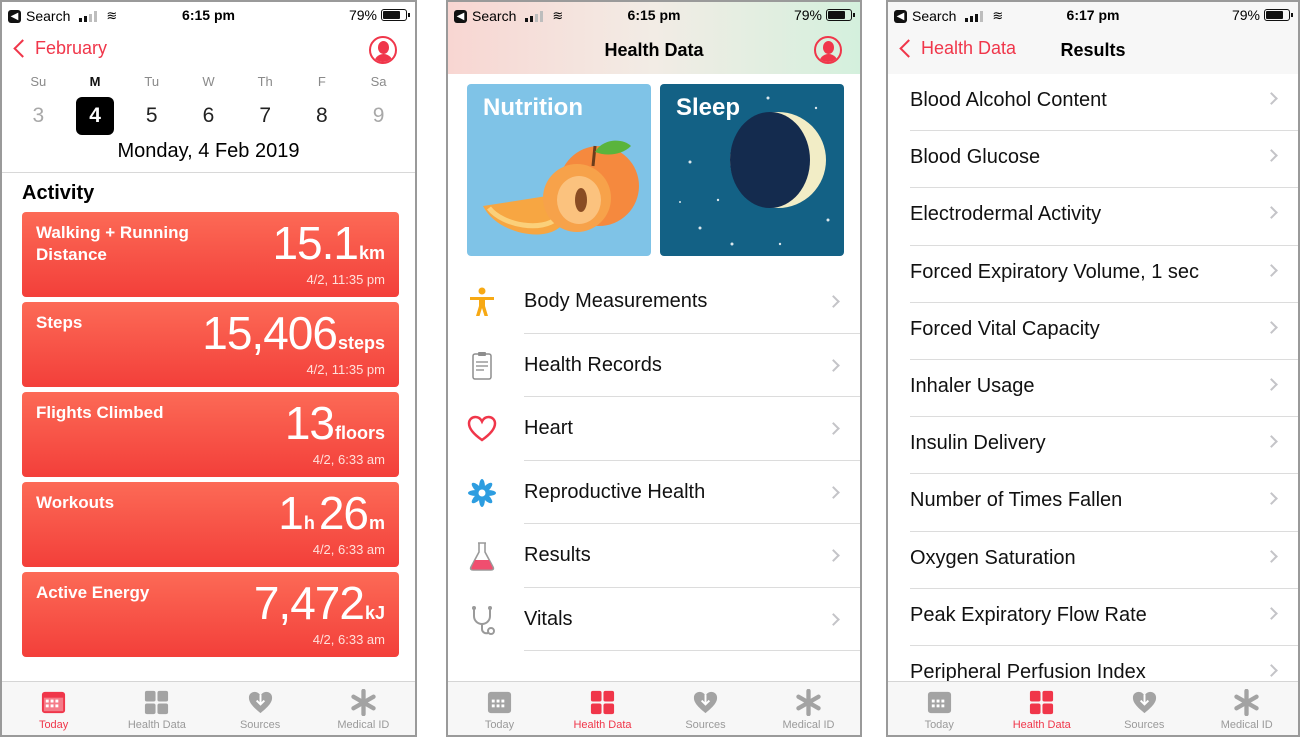 The image size is (1300, 737). Describe the element at coordinates (59, 322) in the screenshot. I see `card-name: Steps` at that location.